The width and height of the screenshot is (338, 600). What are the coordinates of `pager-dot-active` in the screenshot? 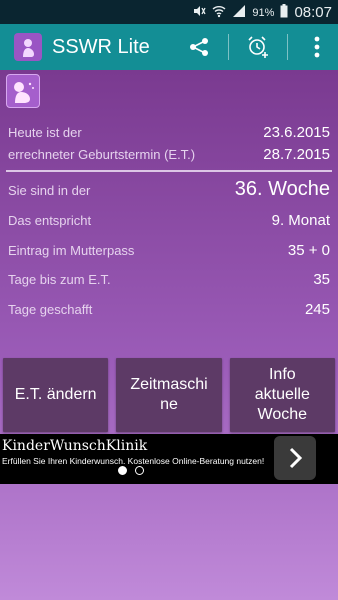 It's located at (122, 470).